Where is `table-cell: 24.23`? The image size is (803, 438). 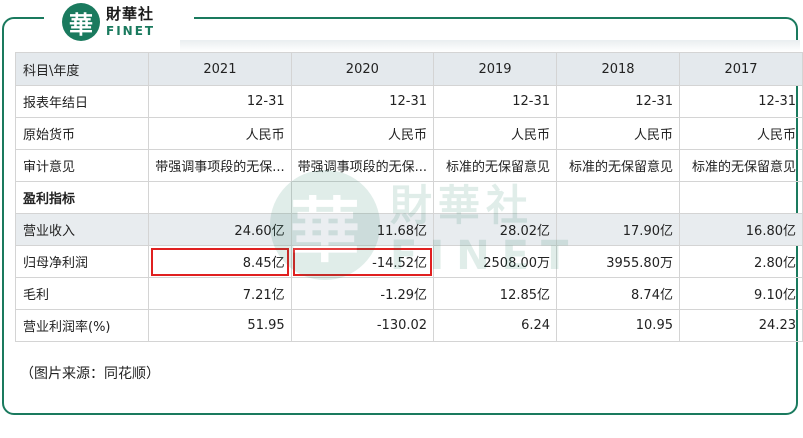
table-cell: 24.23 is located at coordinates (740, 325).